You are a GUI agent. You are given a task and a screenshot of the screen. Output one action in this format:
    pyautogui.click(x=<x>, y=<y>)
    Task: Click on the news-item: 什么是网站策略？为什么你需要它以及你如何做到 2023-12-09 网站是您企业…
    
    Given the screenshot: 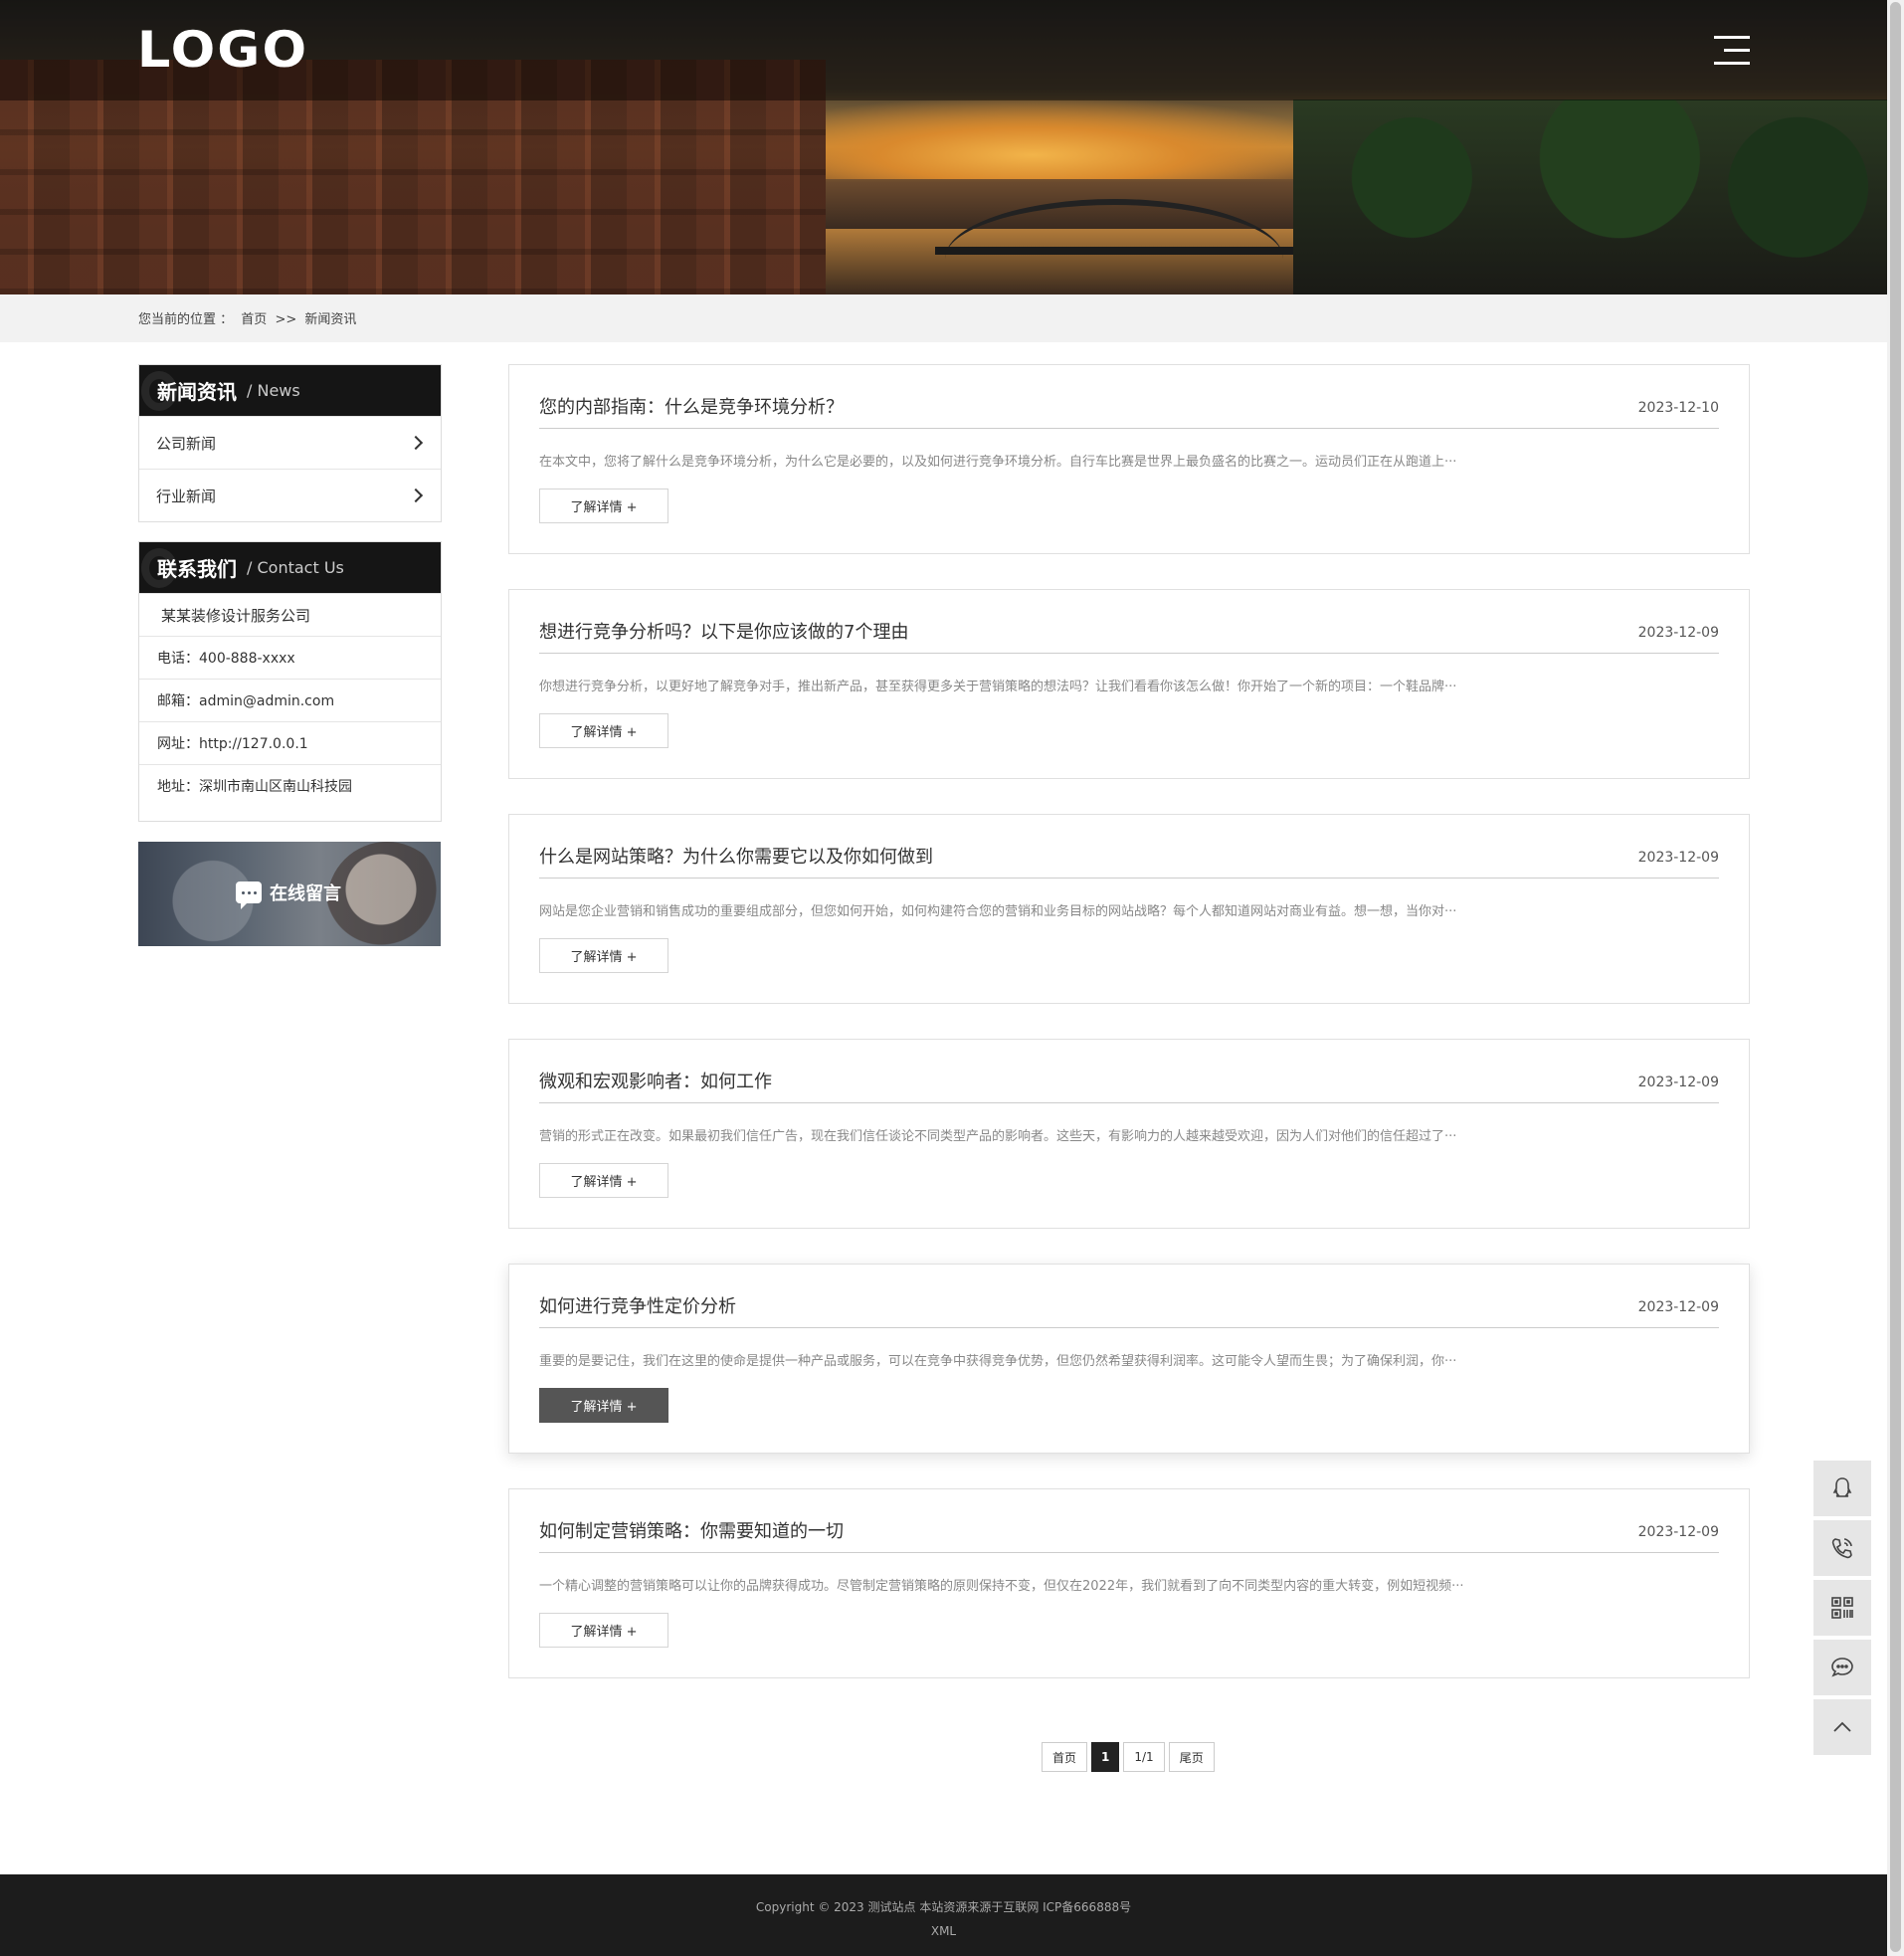 What is the action you would take?
    pyautogui.click(x=1129, y=909)
    